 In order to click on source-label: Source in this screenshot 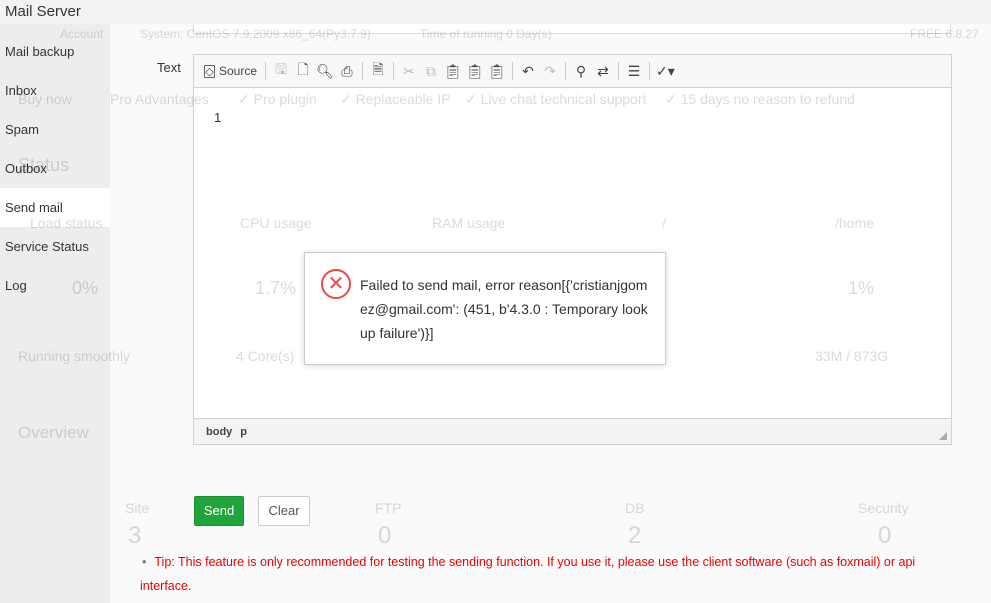, I will do `click(238, 71)`.